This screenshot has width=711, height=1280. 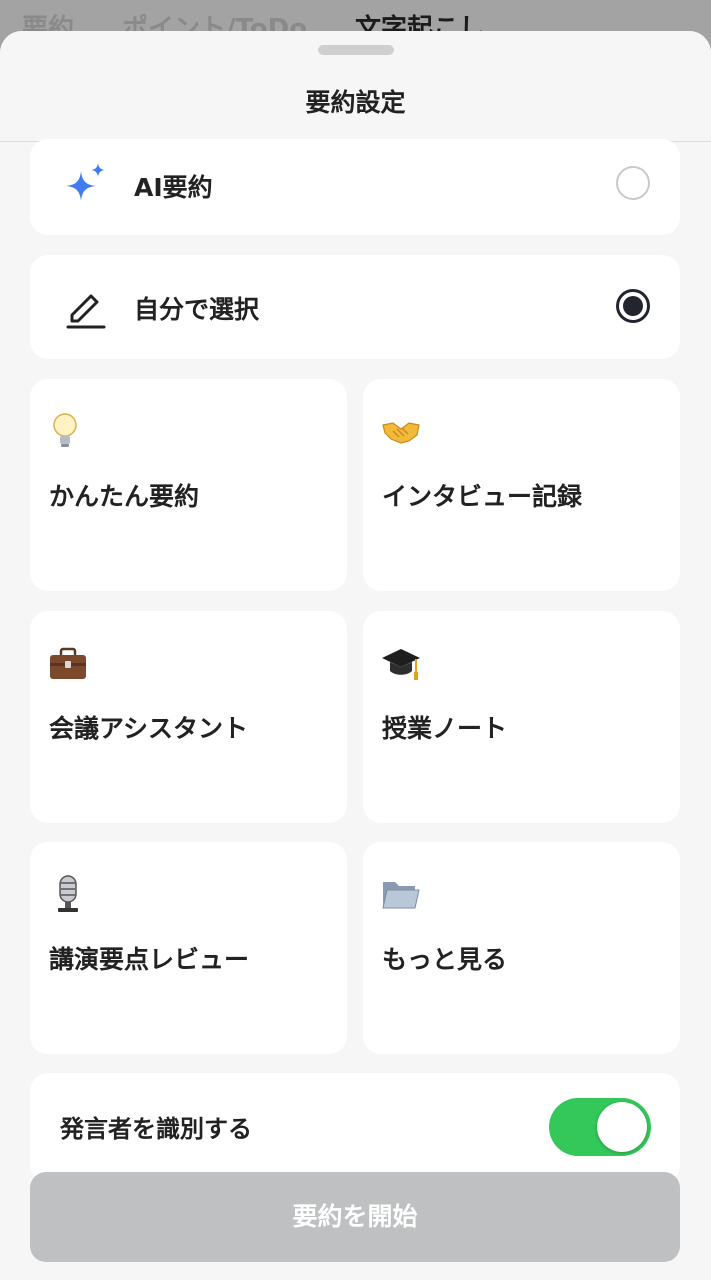 I want to click on toggle-knob, so click(x=622, y=1127).